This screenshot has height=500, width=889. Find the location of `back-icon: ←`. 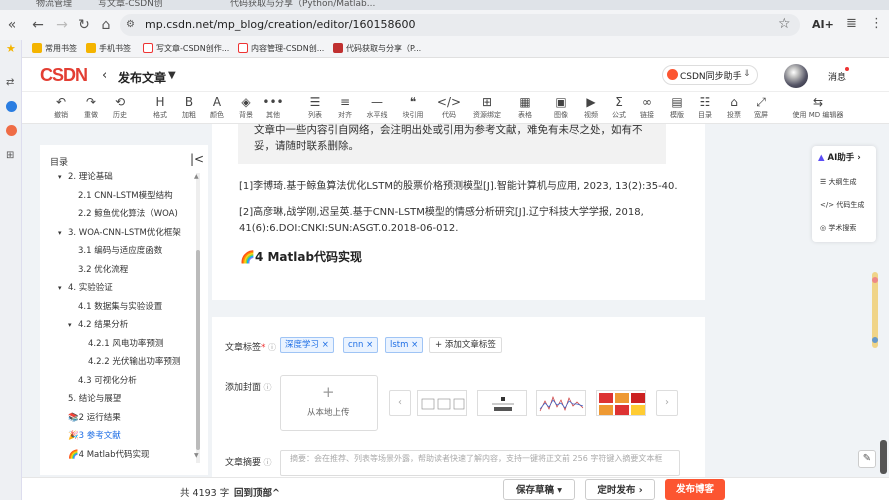

back-icon: ← is located at coordinates (38, 25).